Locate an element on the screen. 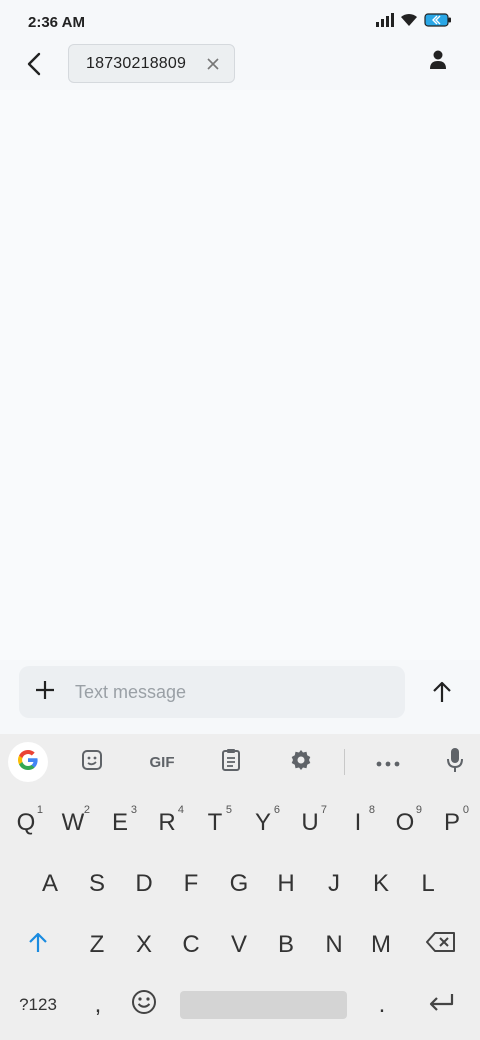 The width and height of the screenshot is (480, 1040). clipboard-button is located at coordinates (231, 762).